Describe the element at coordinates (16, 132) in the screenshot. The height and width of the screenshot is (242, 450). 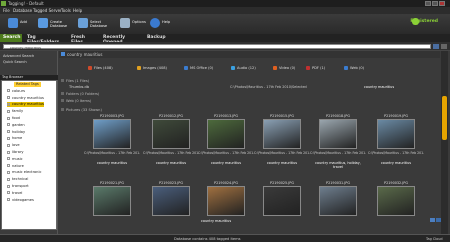
I see `tag-tree-item: holiday` at that location.